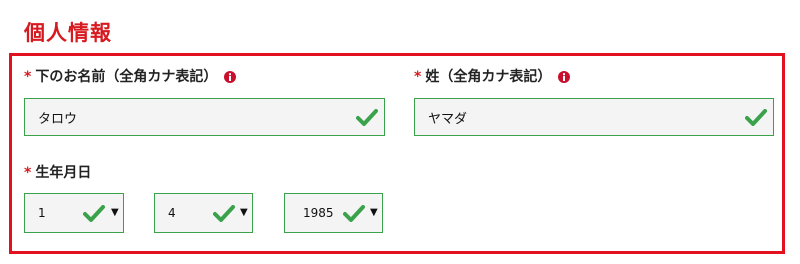 This screenshot has height=264, width=800. I want to click on birth-month-value: 4, so click(172, 213).